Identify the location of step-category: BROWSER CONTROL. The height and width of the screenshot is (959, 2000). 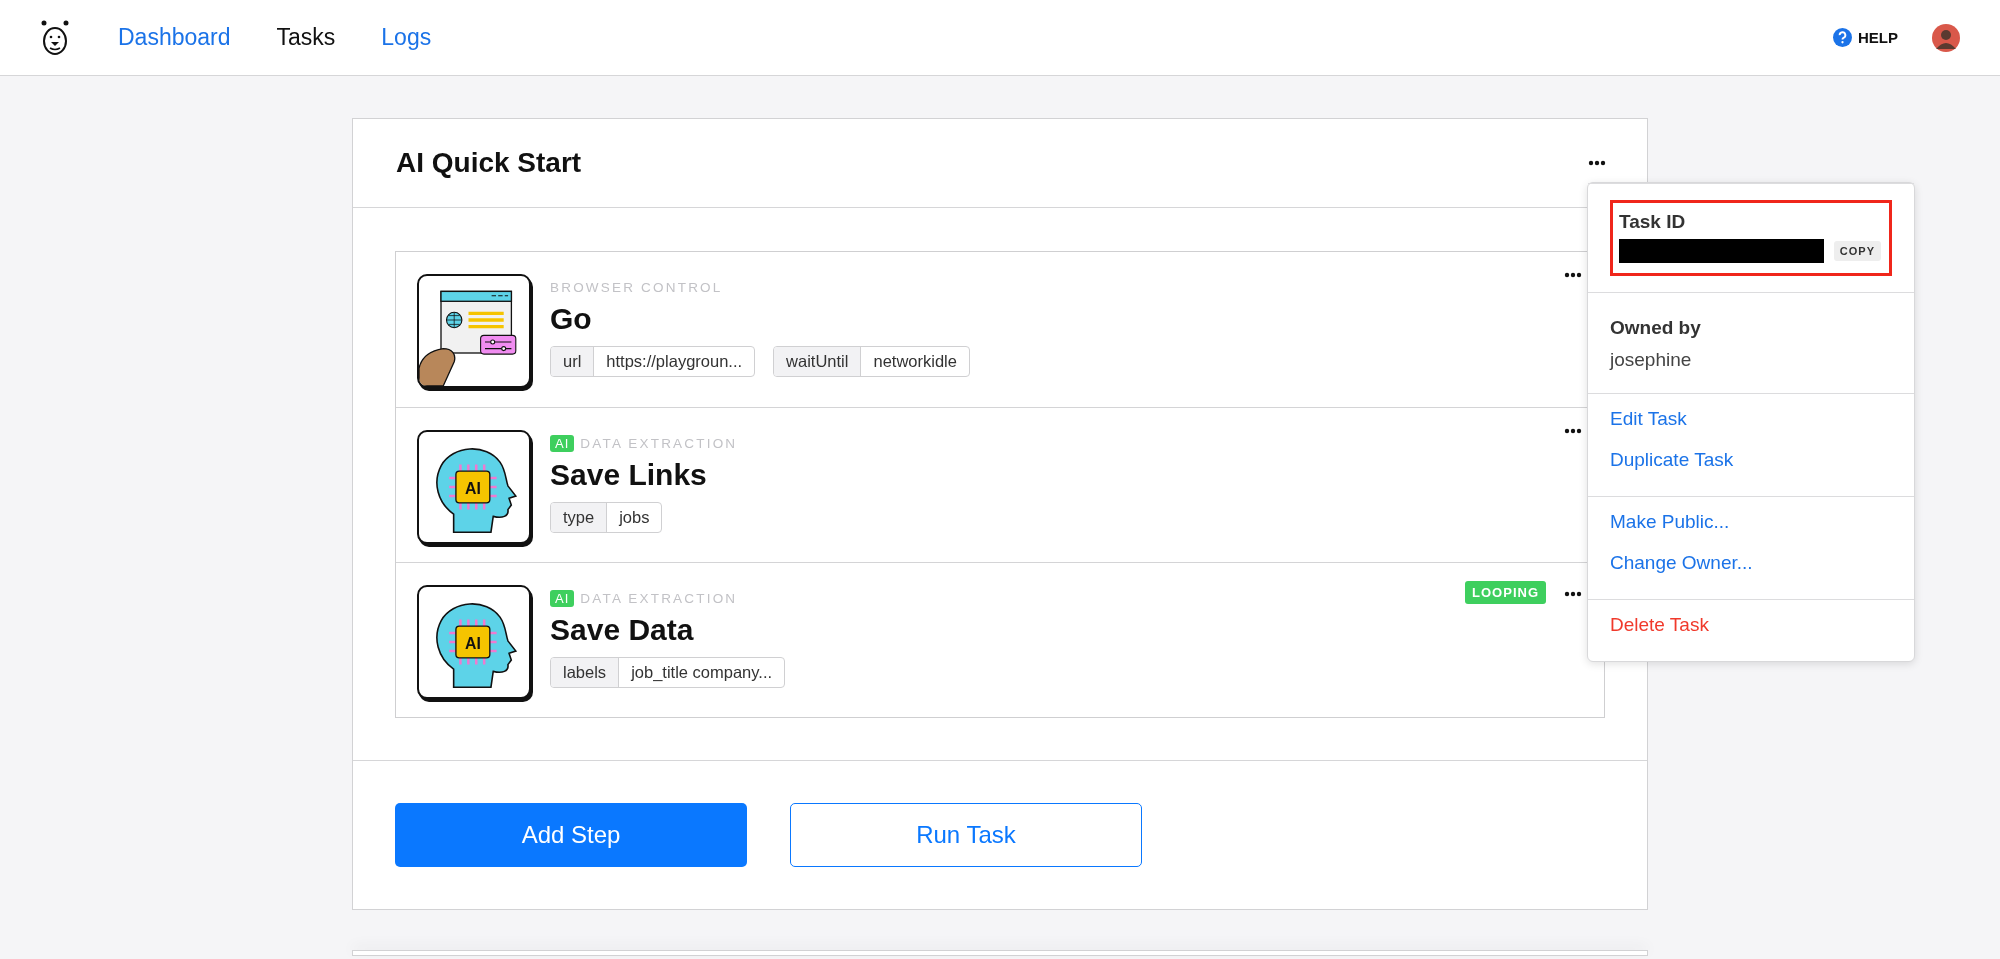
(636, 287).